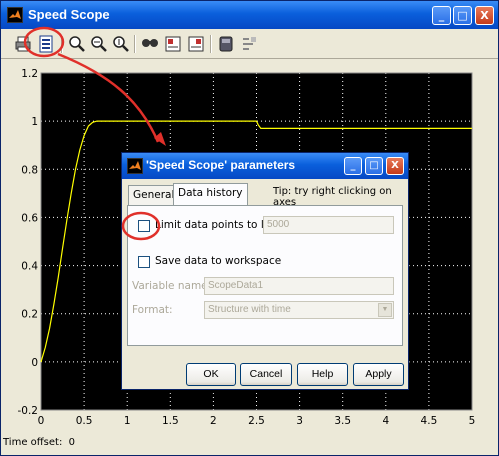  I want to click on signal-selection-icon, so click(249, 44).